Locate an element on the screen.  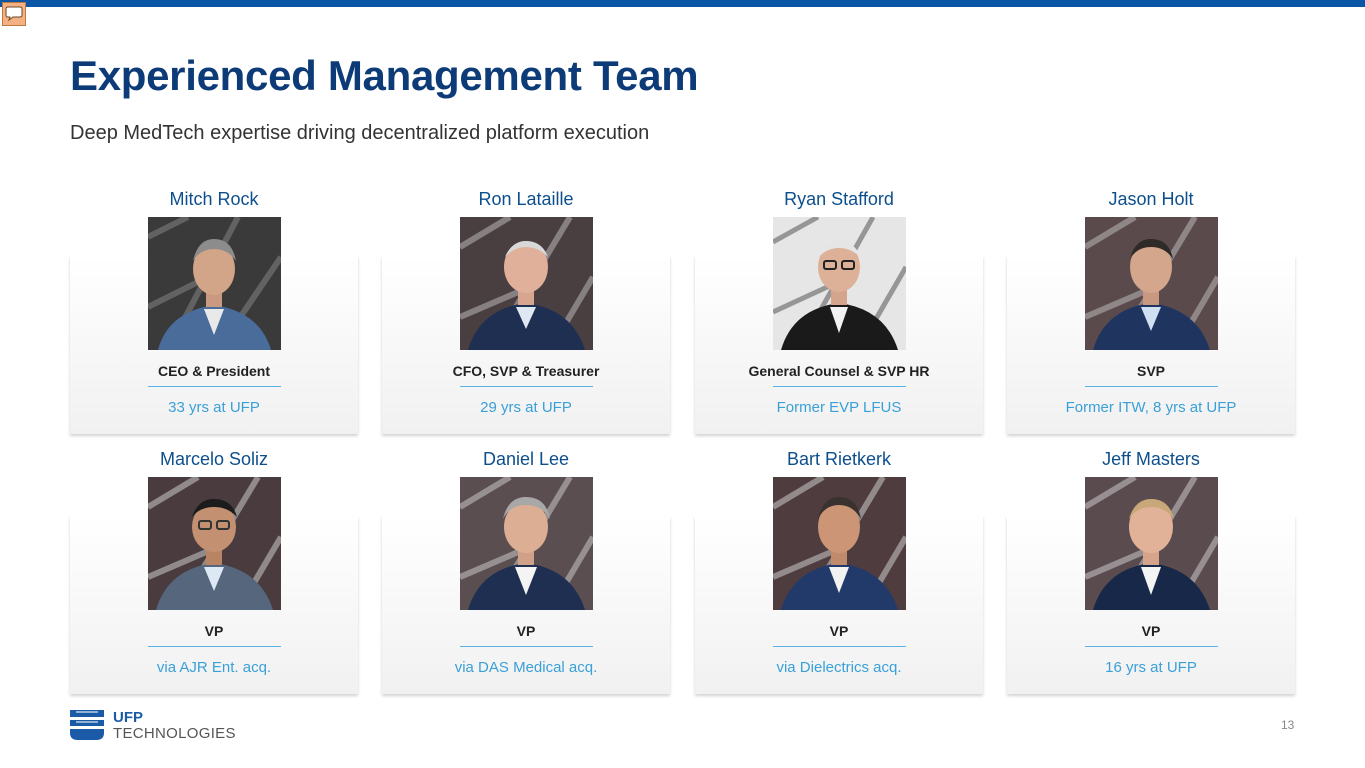
member-tenure: Former ITW, 8 yrs at UFP is located at coordinates (1151, 407).